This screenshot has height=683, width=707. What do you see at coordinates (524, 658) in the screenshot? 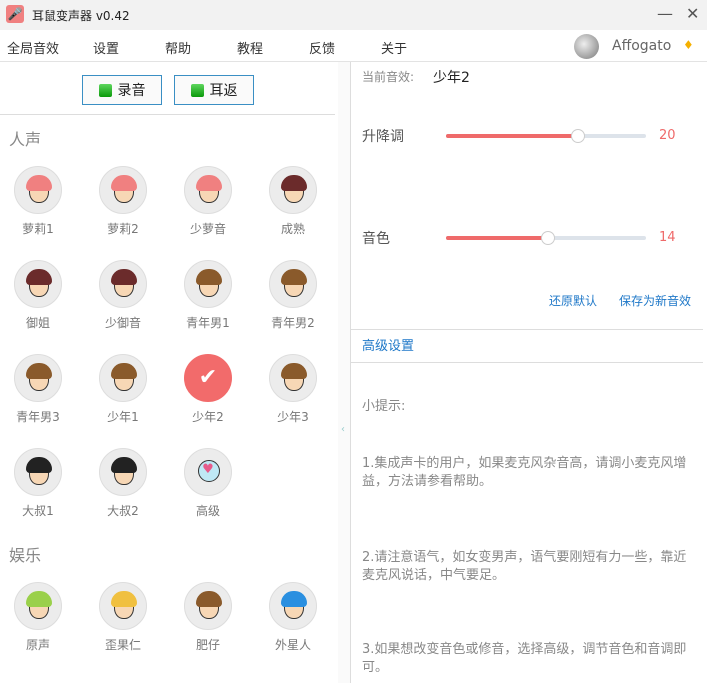
I see `tip-3: 3.如果想改变音色或修音，选择高级，调节音色和音调即可。` at bounding box center [524, 658].